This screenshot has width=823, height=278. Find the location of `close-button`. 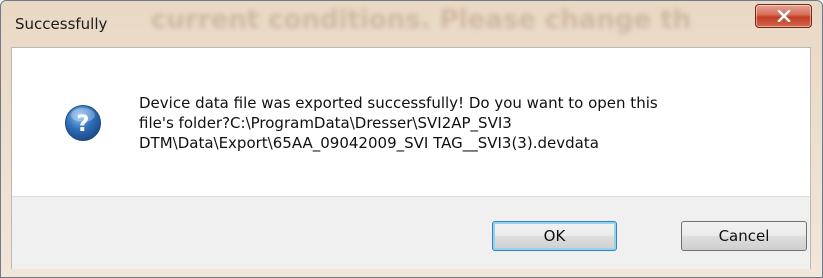

close-button is located at coordinates (783, 16).